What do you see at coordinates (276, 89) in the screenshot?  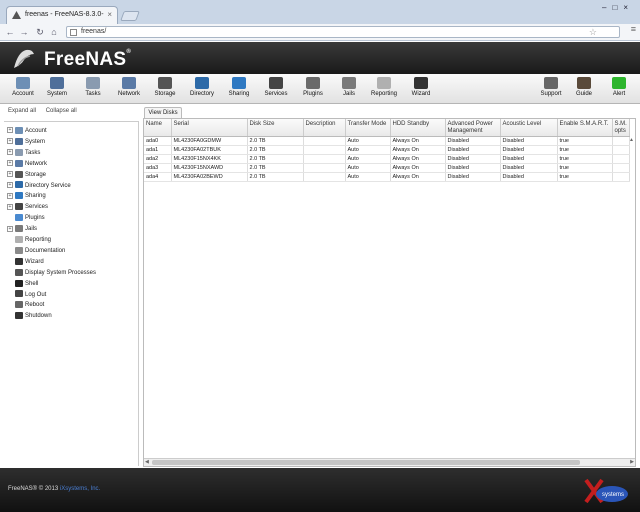 I see `toolbar-services-button: Services` at bounding box center [276, 89].